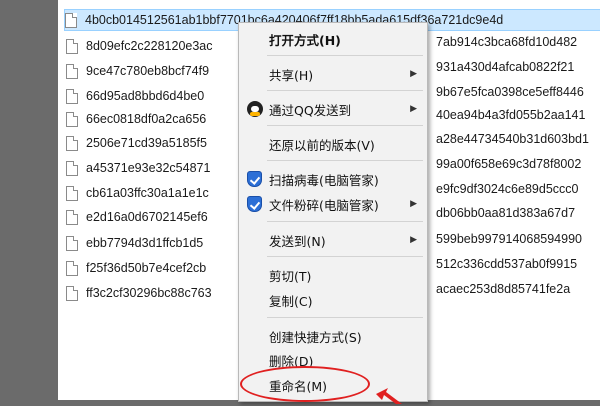 Image resolution: width=600 pixels, height=406 pixels. What do you see at coordinates (305, 384) in the screenshot?
I see `highlight-ring` at bounding box center [305, 384].